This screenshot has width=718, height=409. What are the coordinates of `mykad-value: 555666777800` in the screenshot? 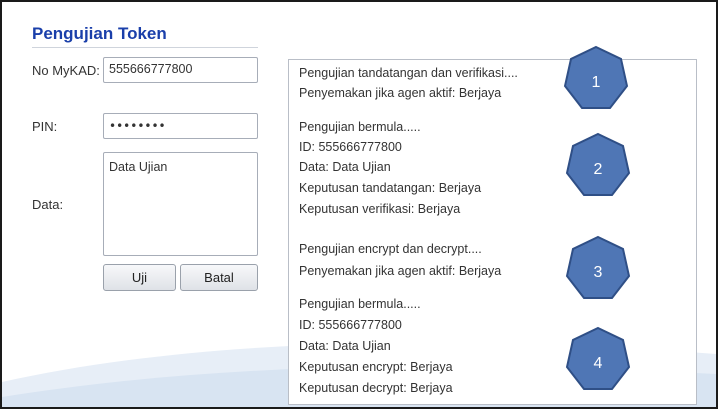 It's located at (151, 69).